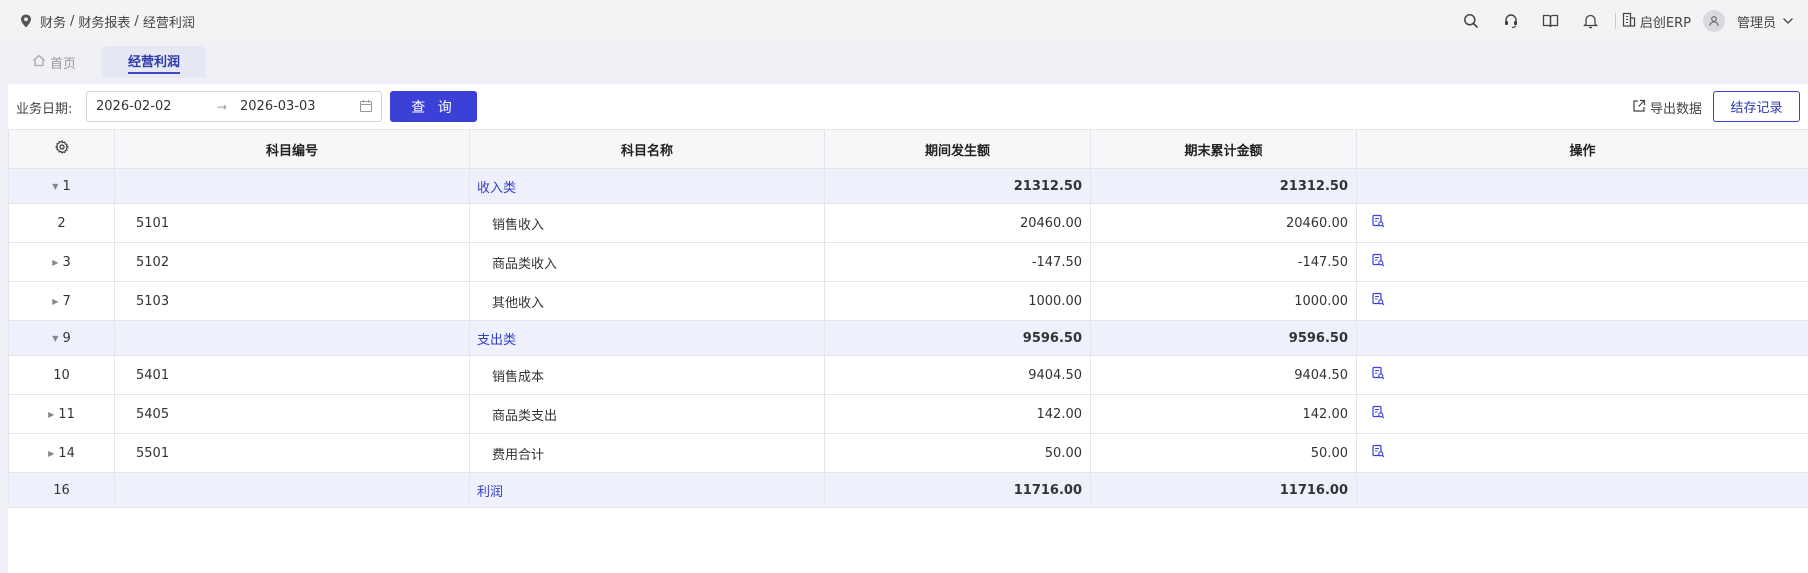 The height and width of the screenshot is (573, 1808). What do you see at coordinates (66, 186) in the screenshot?
I see `row-seq: 1` at bounding box center [66, 186].